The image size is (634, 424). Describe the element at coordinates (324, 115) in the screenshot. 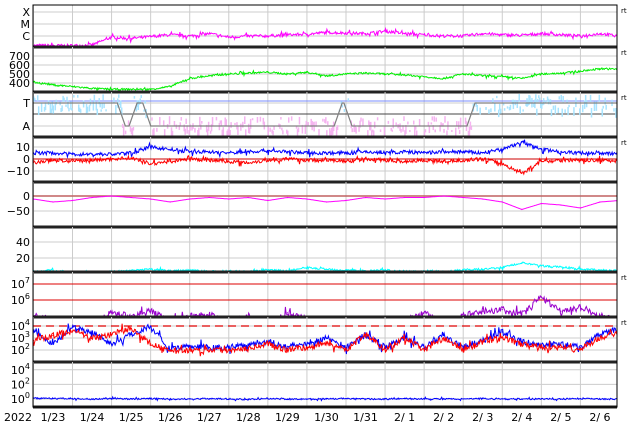

I see `panel-imf-polarity: TArt` at that location.